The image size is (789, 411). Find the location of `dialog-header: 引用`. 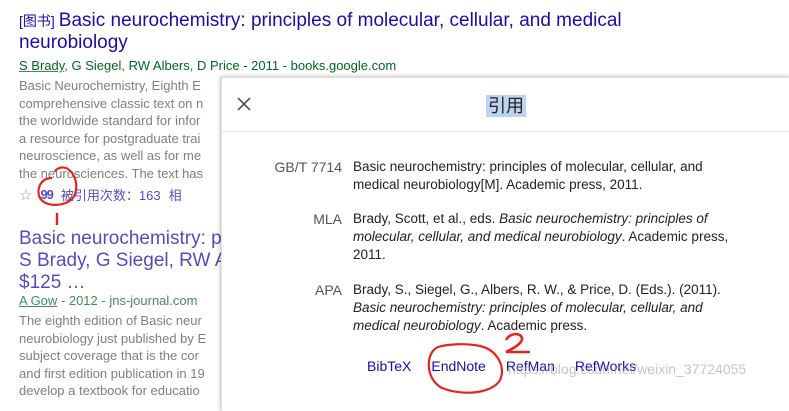

dialog-header: 引用 is located at coordinates (505, 105).